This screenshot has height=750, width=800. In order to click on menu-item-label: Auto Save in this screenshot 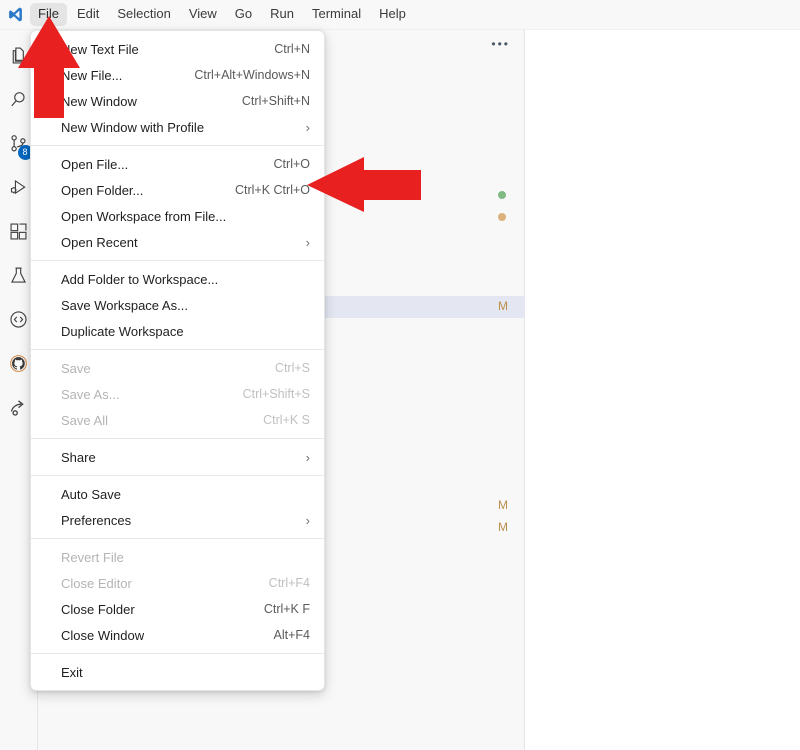, I will do `click(91, 494)`.